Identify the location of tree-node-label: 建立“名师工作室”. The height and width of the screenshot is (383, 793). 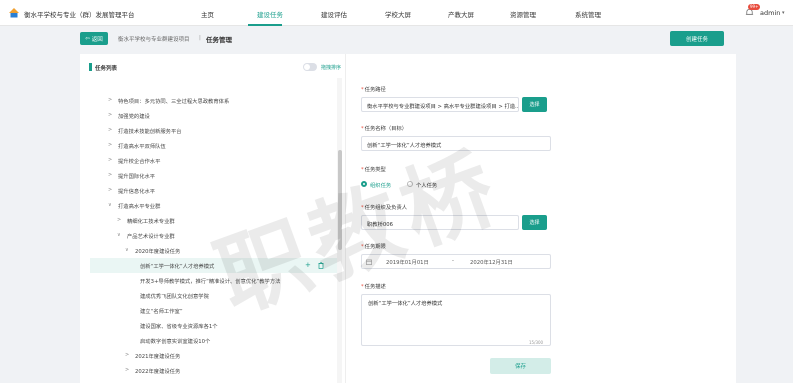
(161, 312).